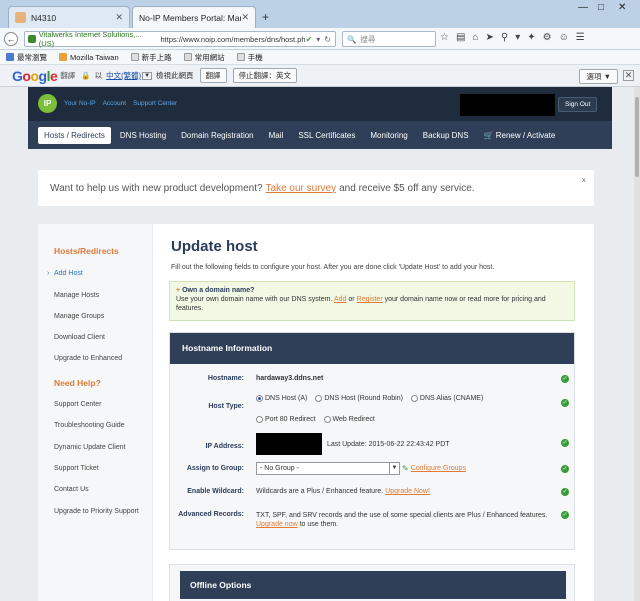  What do you see at coordinates (90, 447) in the screenshot?
I see `sidebar-item-dynamic-update: Dynamic Update Client` at bounding box center [90, 447].